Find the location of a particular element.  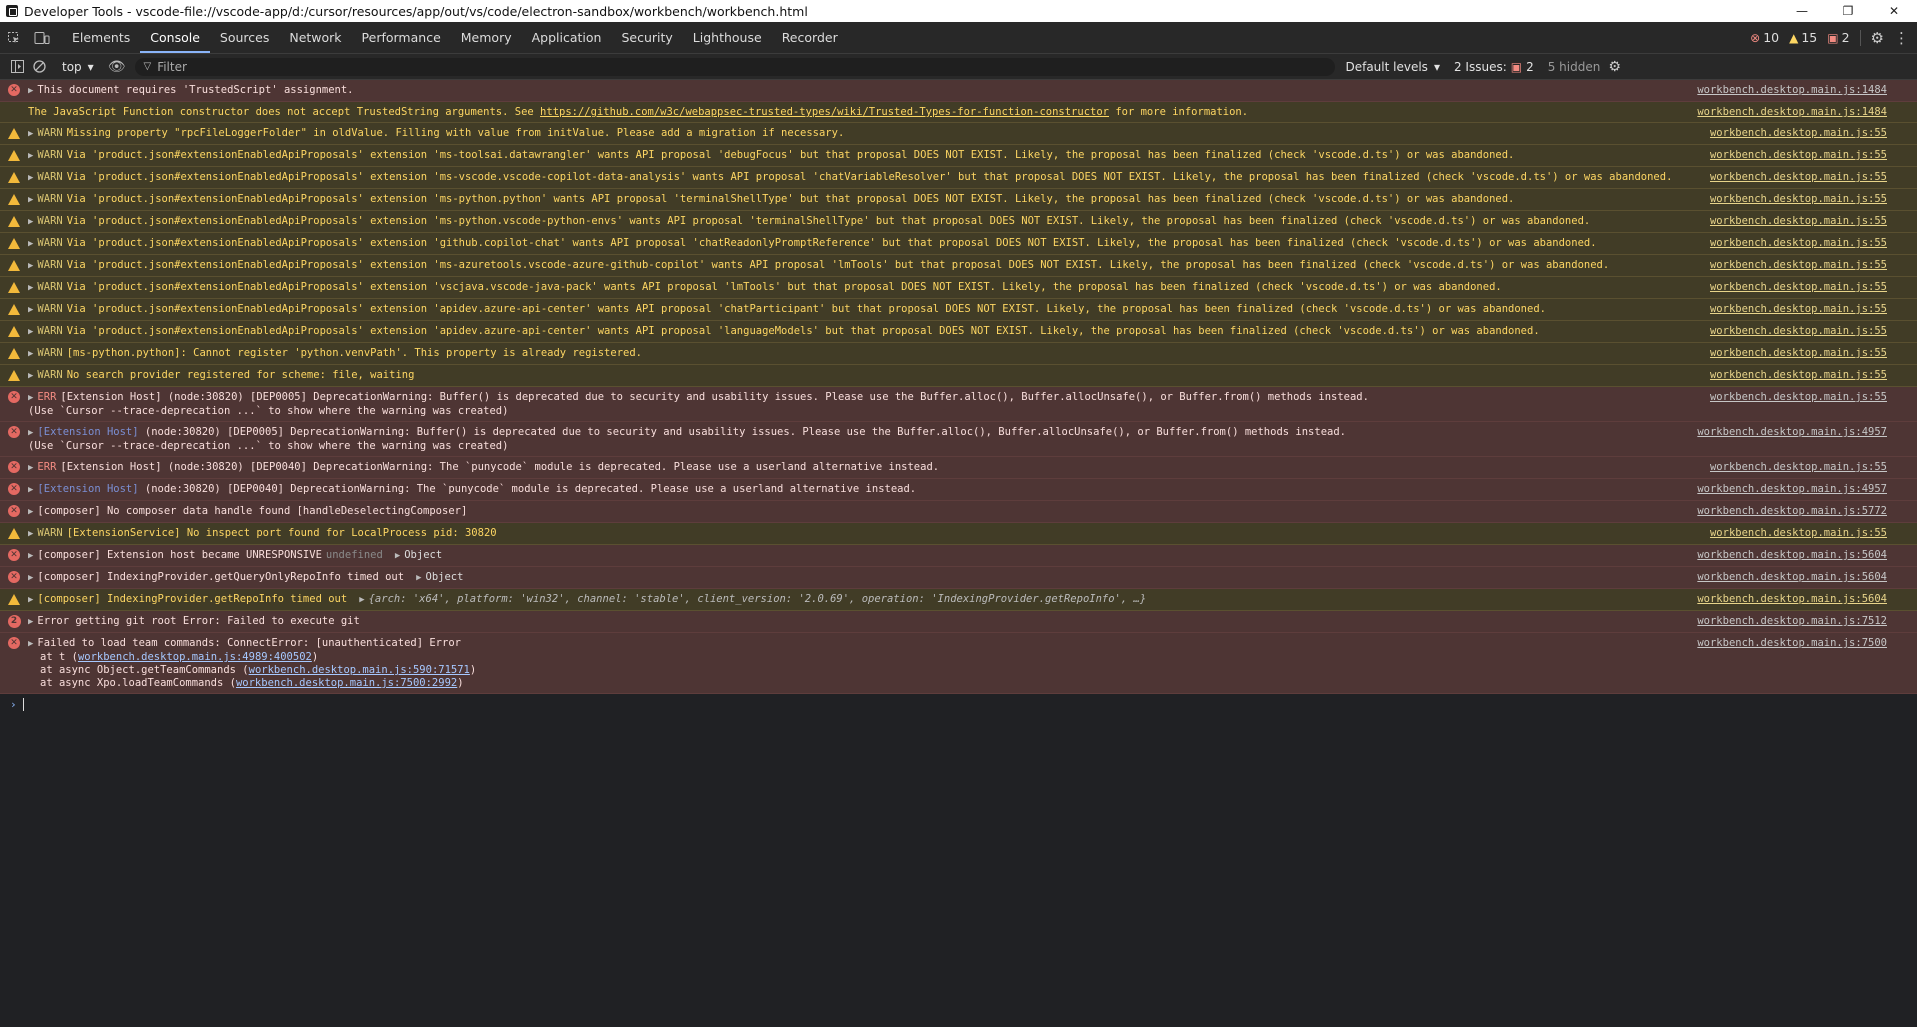

clear-console-icon is located at coordinates (39, 67).